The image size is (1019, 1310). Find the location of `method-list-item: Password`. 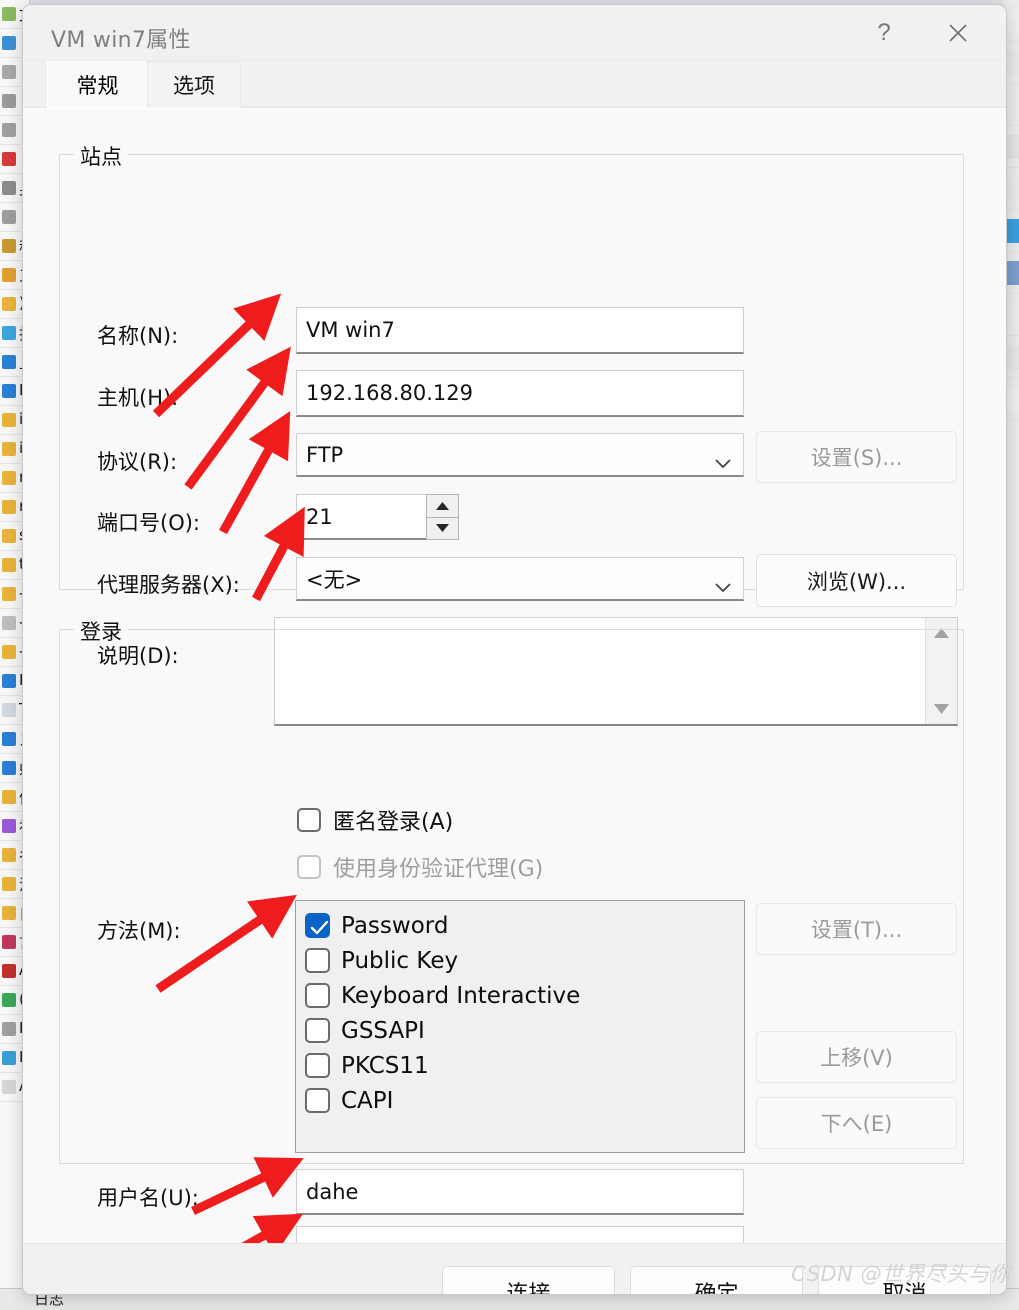

method-list-item: Password is located at coordinates (524, 925).